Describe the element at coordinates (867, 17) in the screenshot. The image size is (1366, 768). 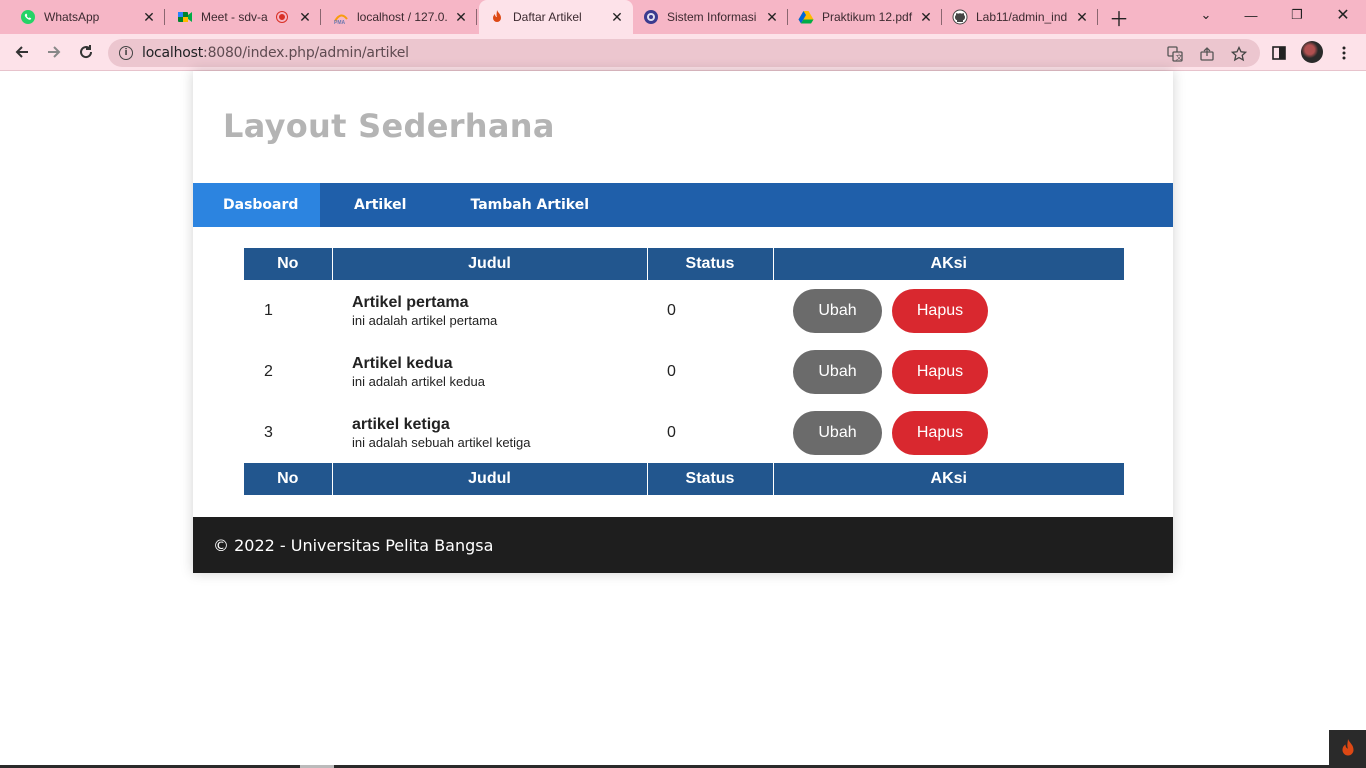
I see `tab-title: Praktikum 12.pdf` at that location.